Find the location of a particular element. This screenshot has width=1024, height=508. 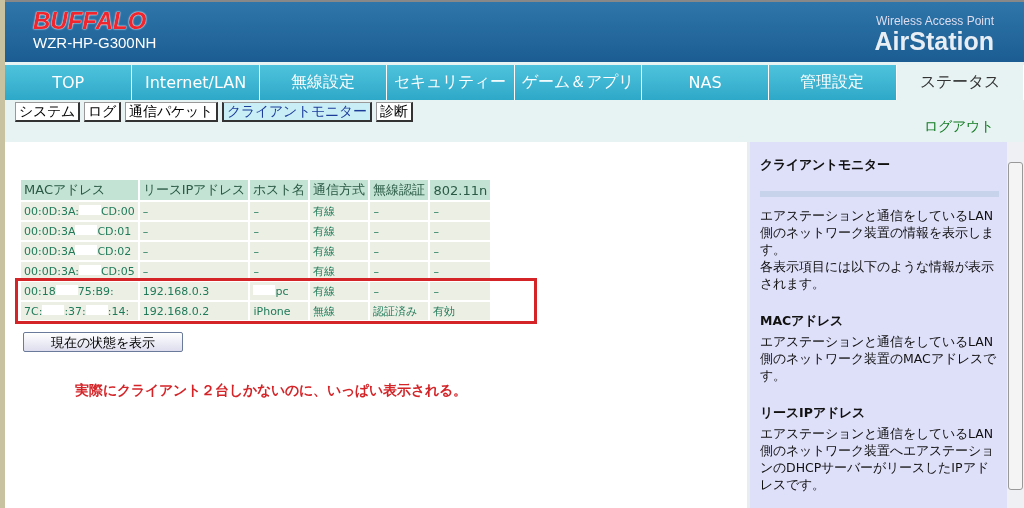

help-text: 各表示項目には以下のような情報が表示されます。 is located at coordinates (877, 275).